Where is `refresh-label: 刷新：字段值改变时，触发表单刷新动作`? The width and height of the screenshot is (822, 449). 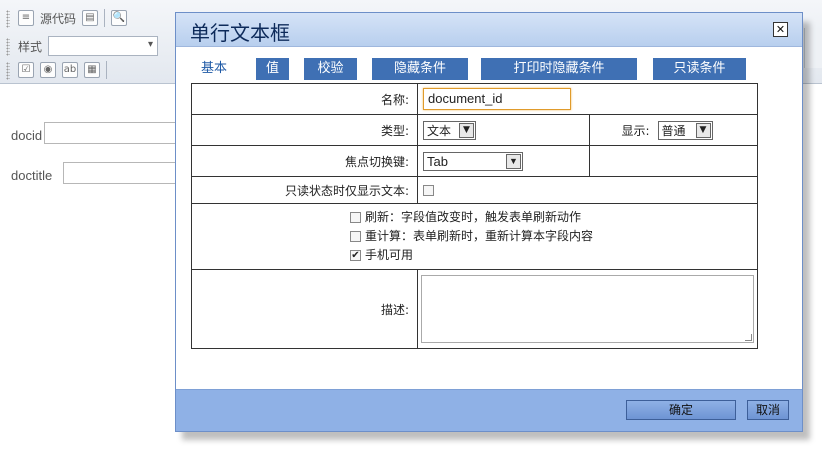
refresh-label: 刷新：字段值改变时，触发表单刷新动作 is located at coordinates (473, 217).